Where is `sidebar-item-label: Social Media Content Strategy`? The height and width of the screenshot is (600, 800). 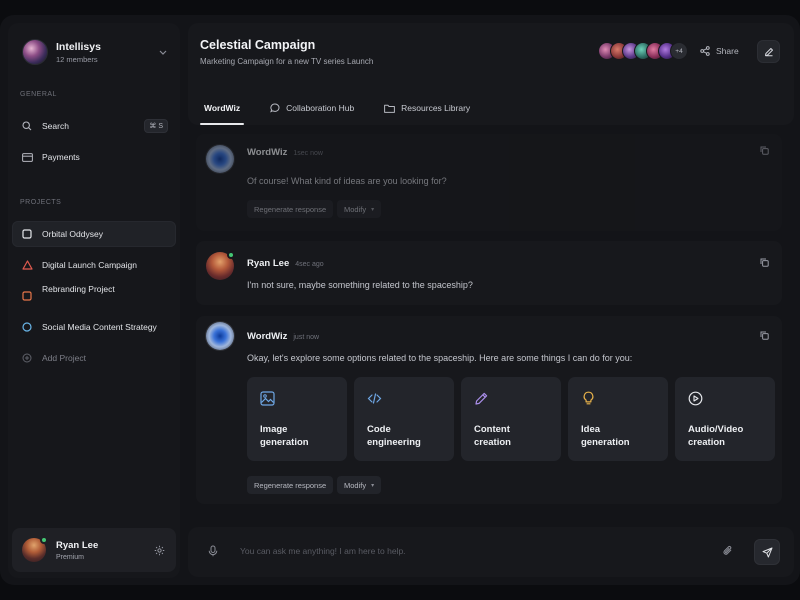
sidebar-item-label: Social Media Content Strategy is located at coordinates (99, 327).